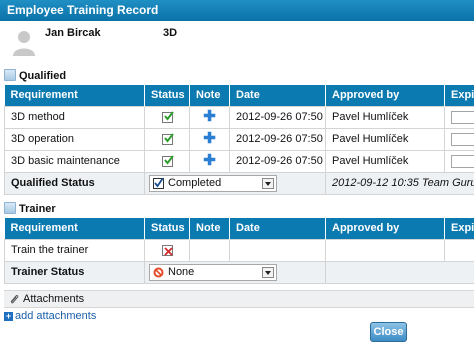 This screenshot has height=347, width=474. Describe the element at coordinates (8, 316) in the screenshot. I see `add-icon: +` at that location.